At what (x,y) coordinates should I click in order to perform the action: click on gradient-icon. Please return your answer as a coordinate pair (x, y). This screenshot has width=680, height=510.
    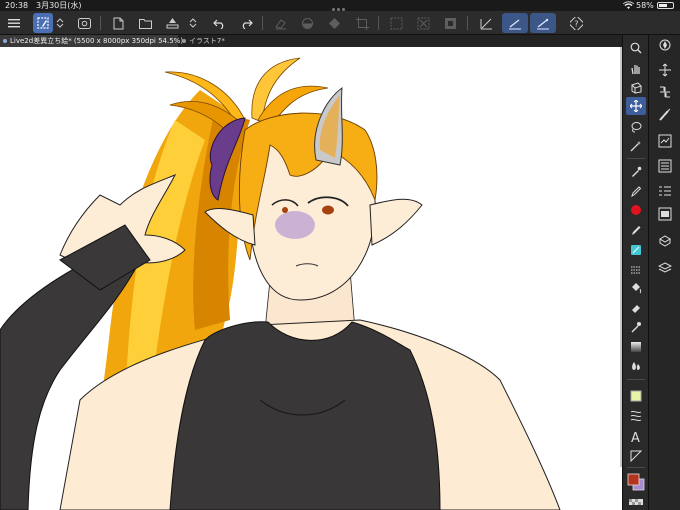
    Looking at the image, I should click on (636, 347).